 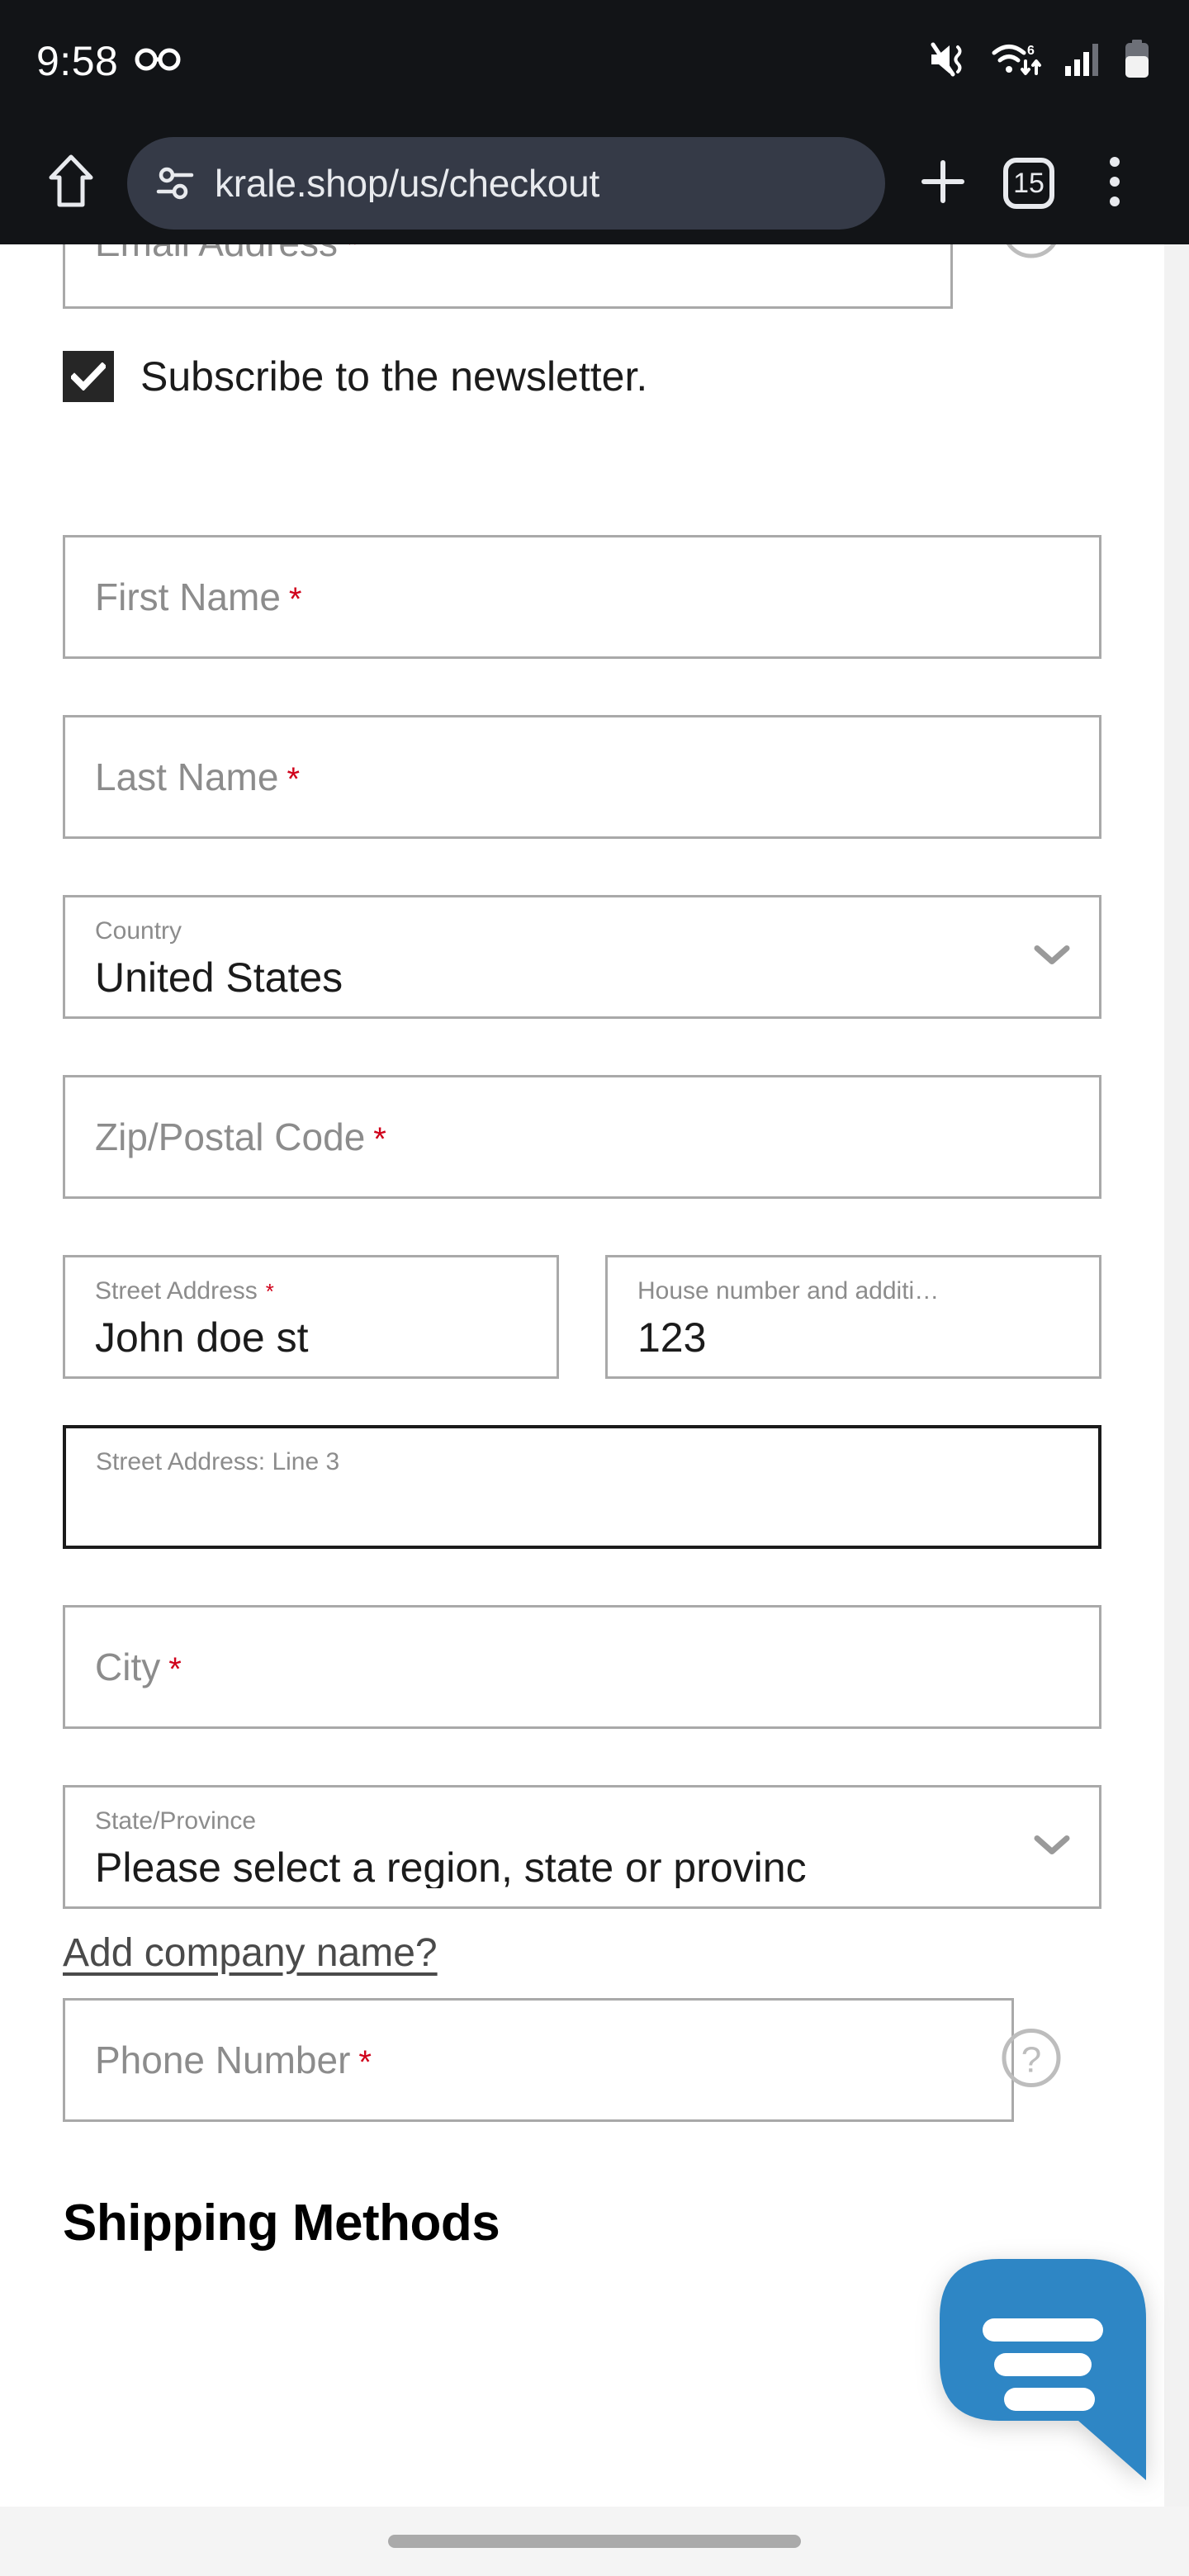 I want to click on gesture-nav-pill, so click(x=594, y=2541).